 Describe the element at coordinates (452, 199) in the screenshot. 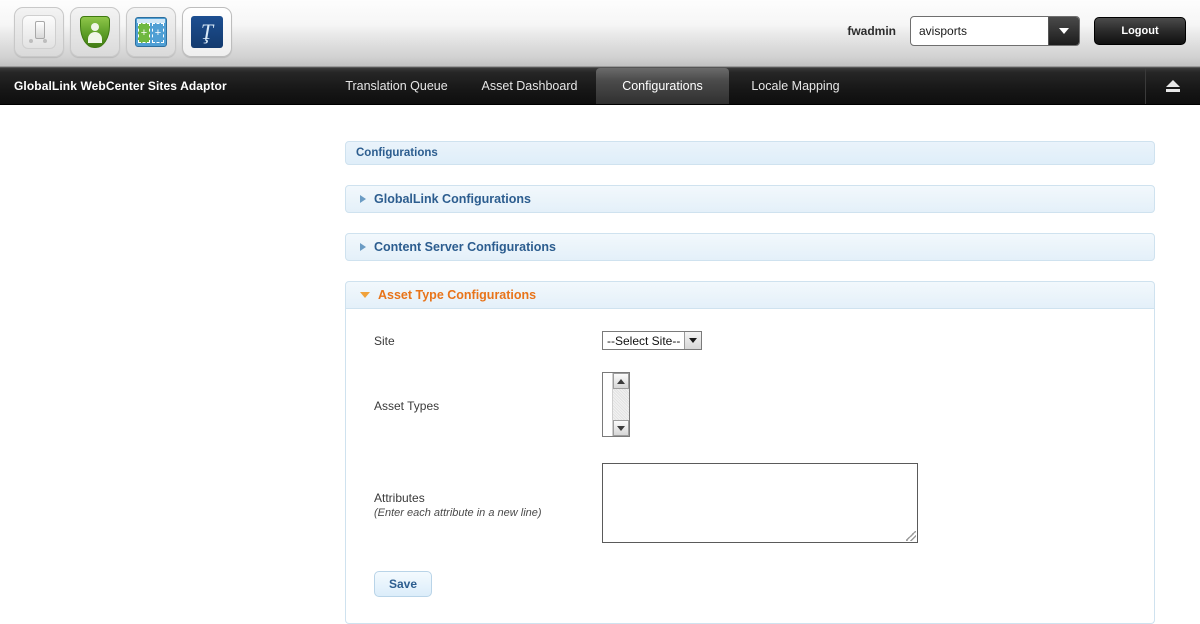

I see `section-title-globallink: GlobalLink Configurations` at that location.